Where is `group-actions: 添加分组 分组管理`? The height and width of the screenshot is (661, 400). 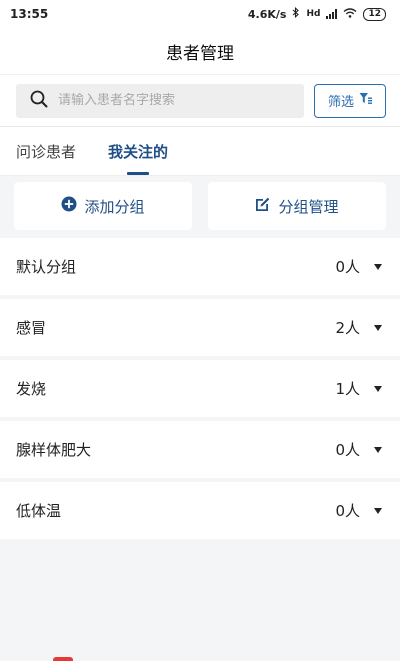 group-actions: 添加分组 分组管理 is located at coordinates (200, 207).